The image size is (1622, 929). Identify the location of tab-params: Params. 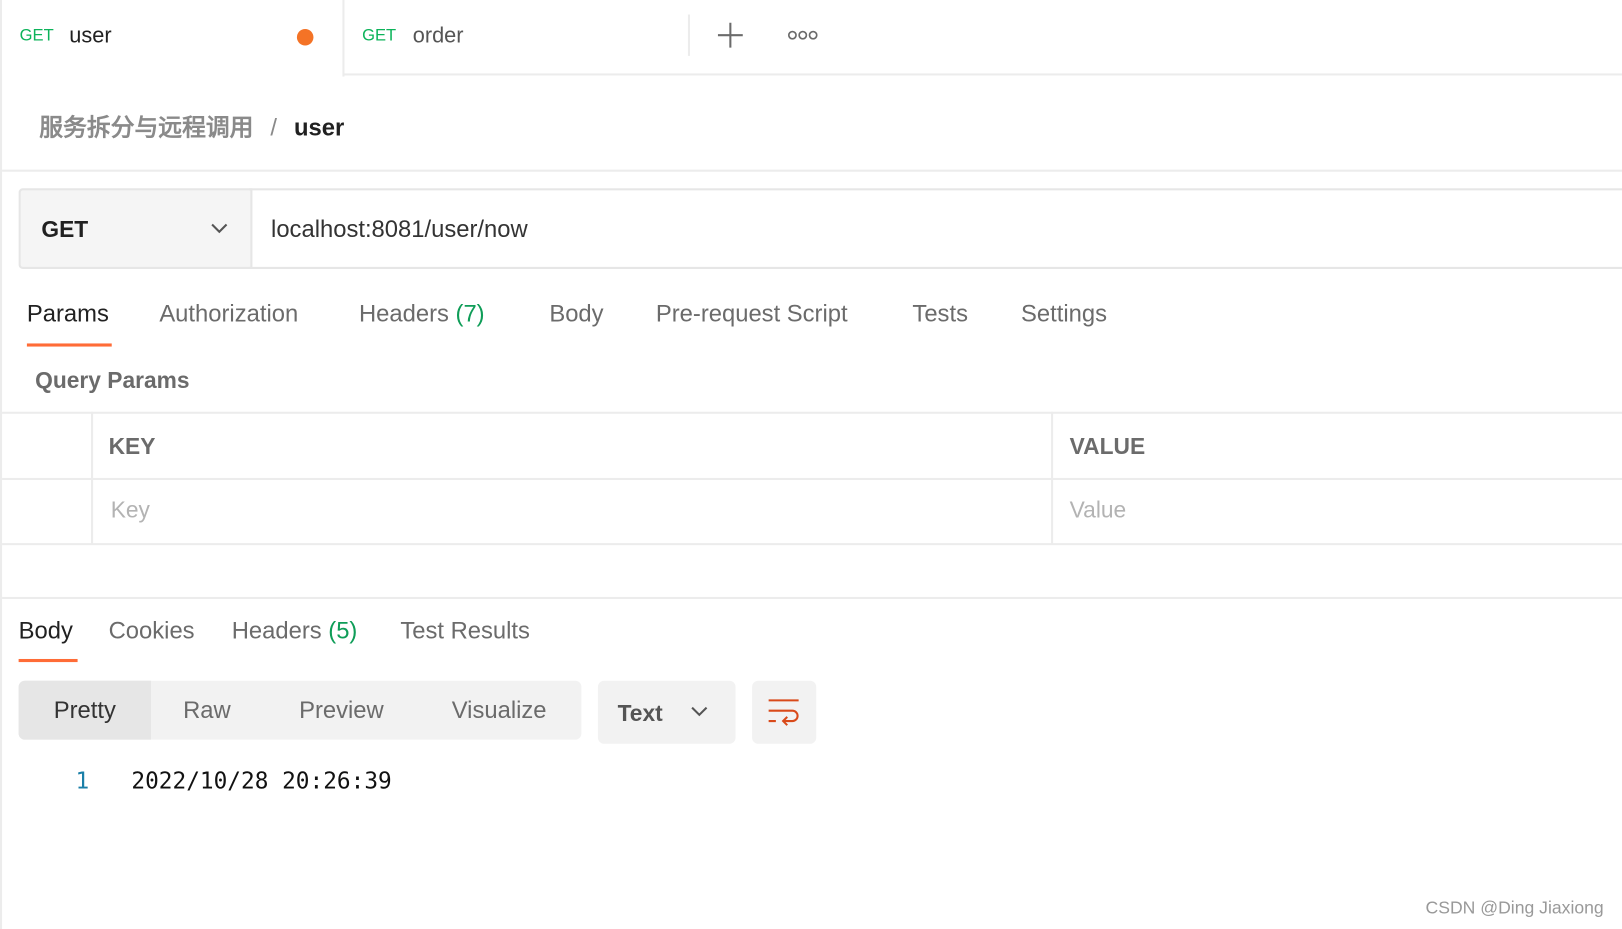
(68, 314).